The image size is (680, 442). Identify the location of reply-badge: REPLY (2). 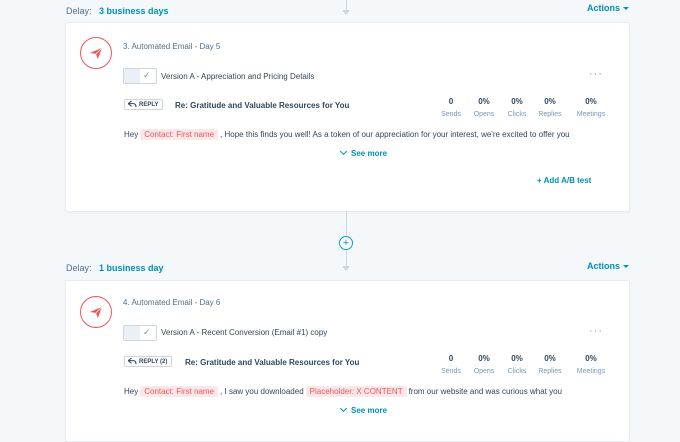
(148, 361).